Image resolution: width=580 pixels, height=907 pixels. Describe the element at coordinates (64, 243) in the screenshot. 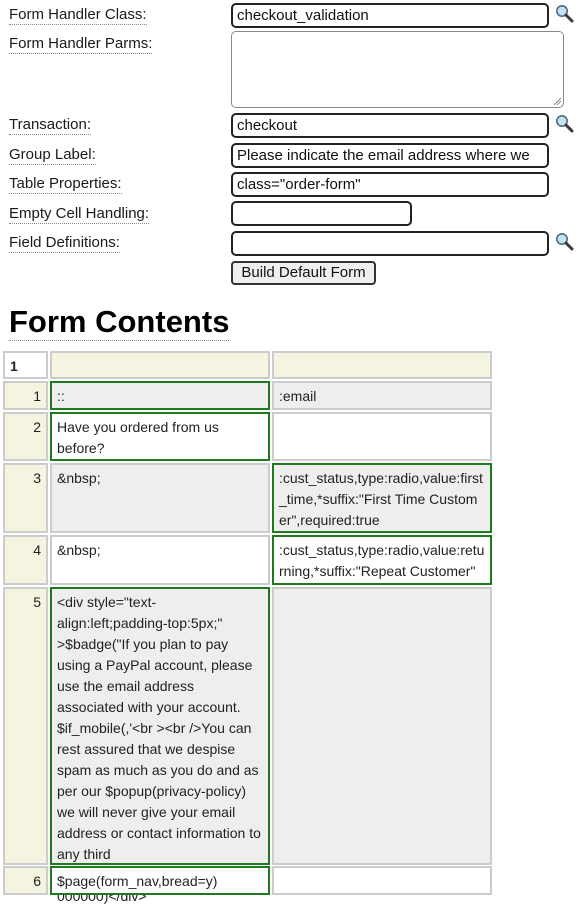

I see `field-definitions-label: Field Definitions:` at that location.